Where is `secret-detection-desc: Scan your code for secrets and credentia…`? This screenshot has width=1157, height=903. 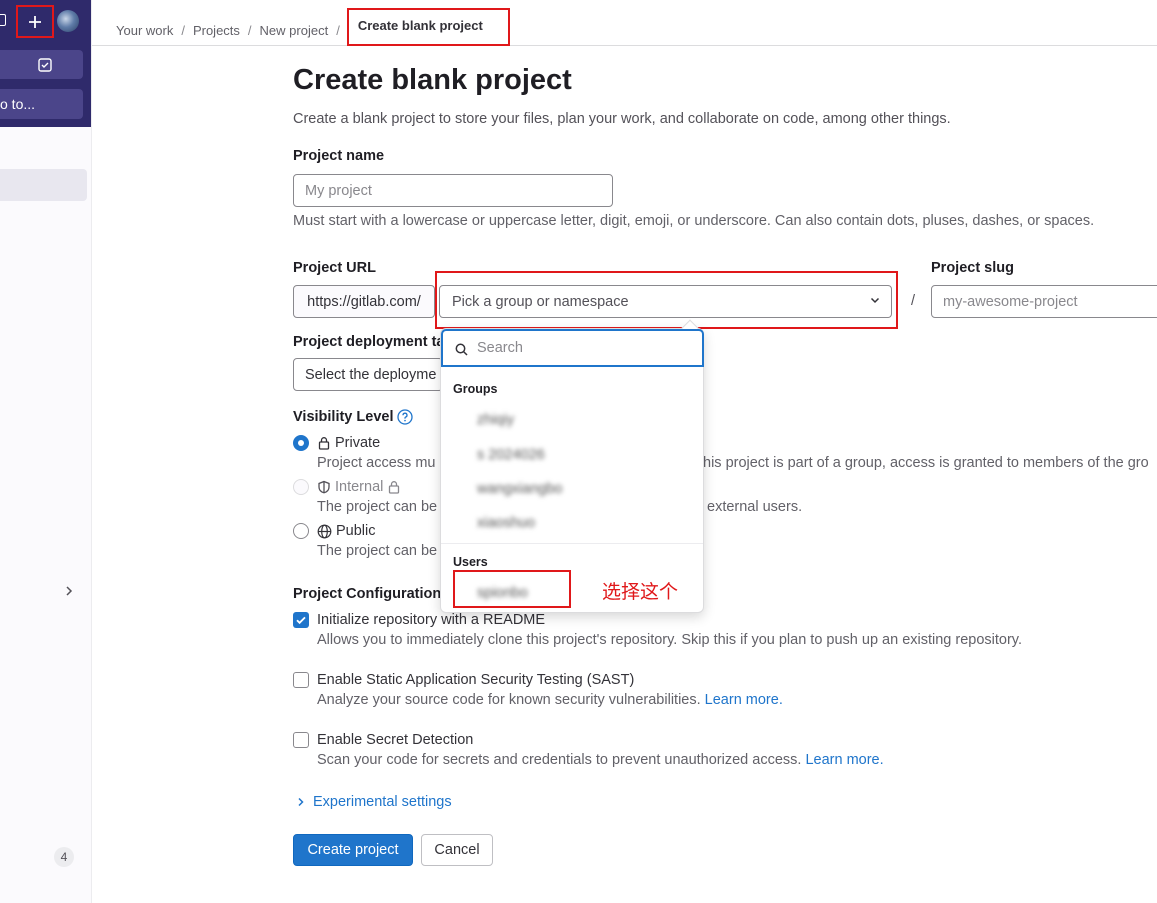
secret-detection-desc: Scan your code for secrets and credentia… is located at coordinates (600, 760).